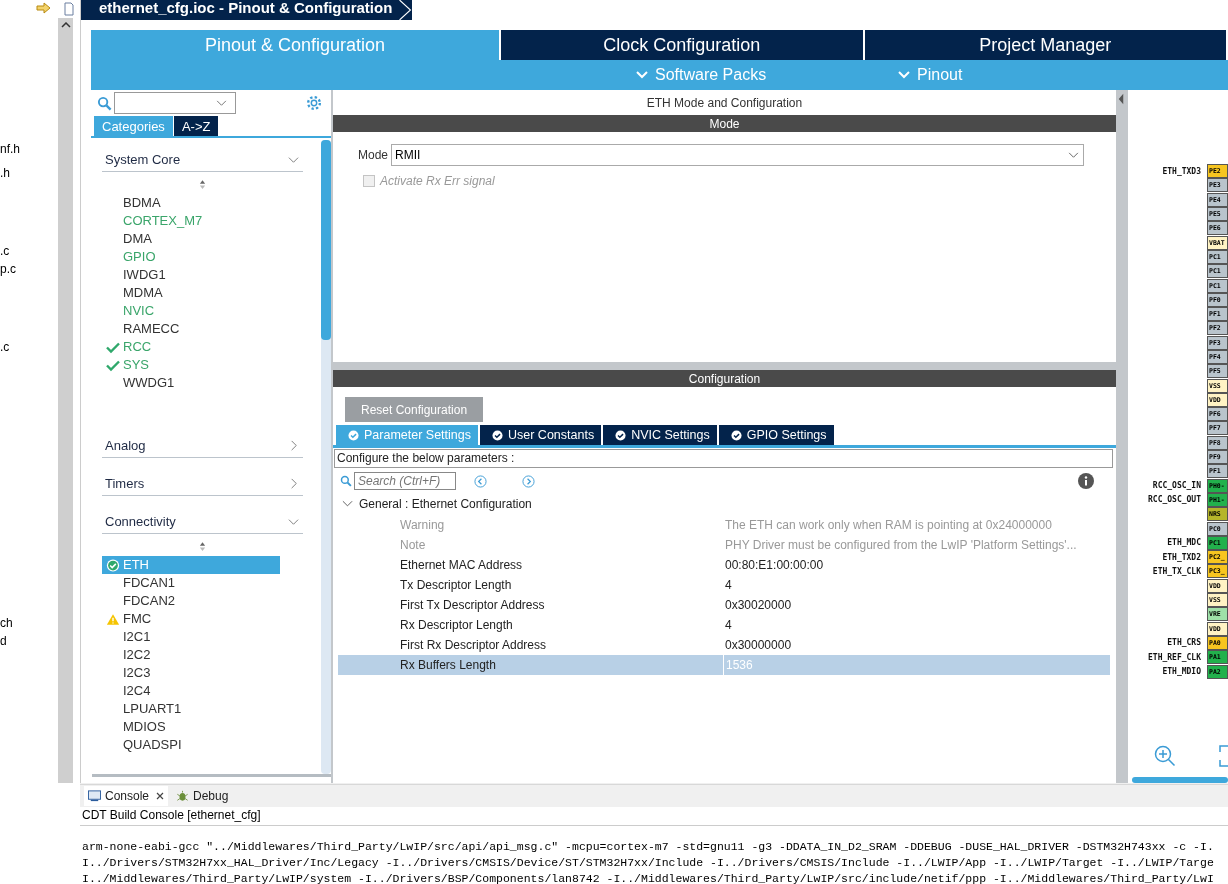 This screenshot has width=1228, height=884. I want to click on arrow-icon, so click(44, 8).